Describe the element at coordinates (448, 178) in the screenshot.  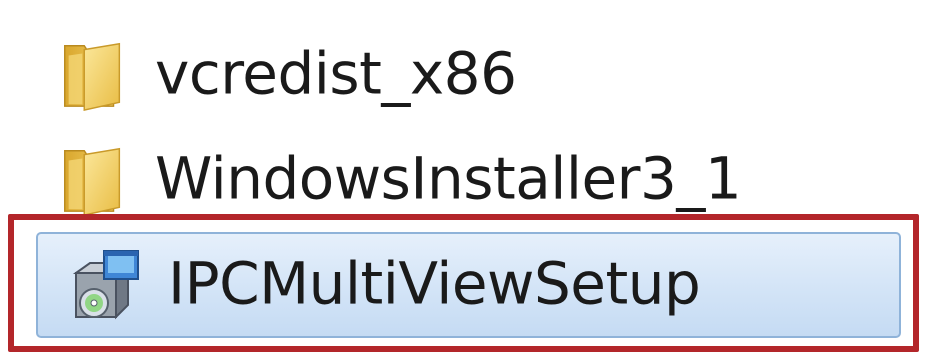
I see `item-label: WindowsInstaller3_1` at that location.